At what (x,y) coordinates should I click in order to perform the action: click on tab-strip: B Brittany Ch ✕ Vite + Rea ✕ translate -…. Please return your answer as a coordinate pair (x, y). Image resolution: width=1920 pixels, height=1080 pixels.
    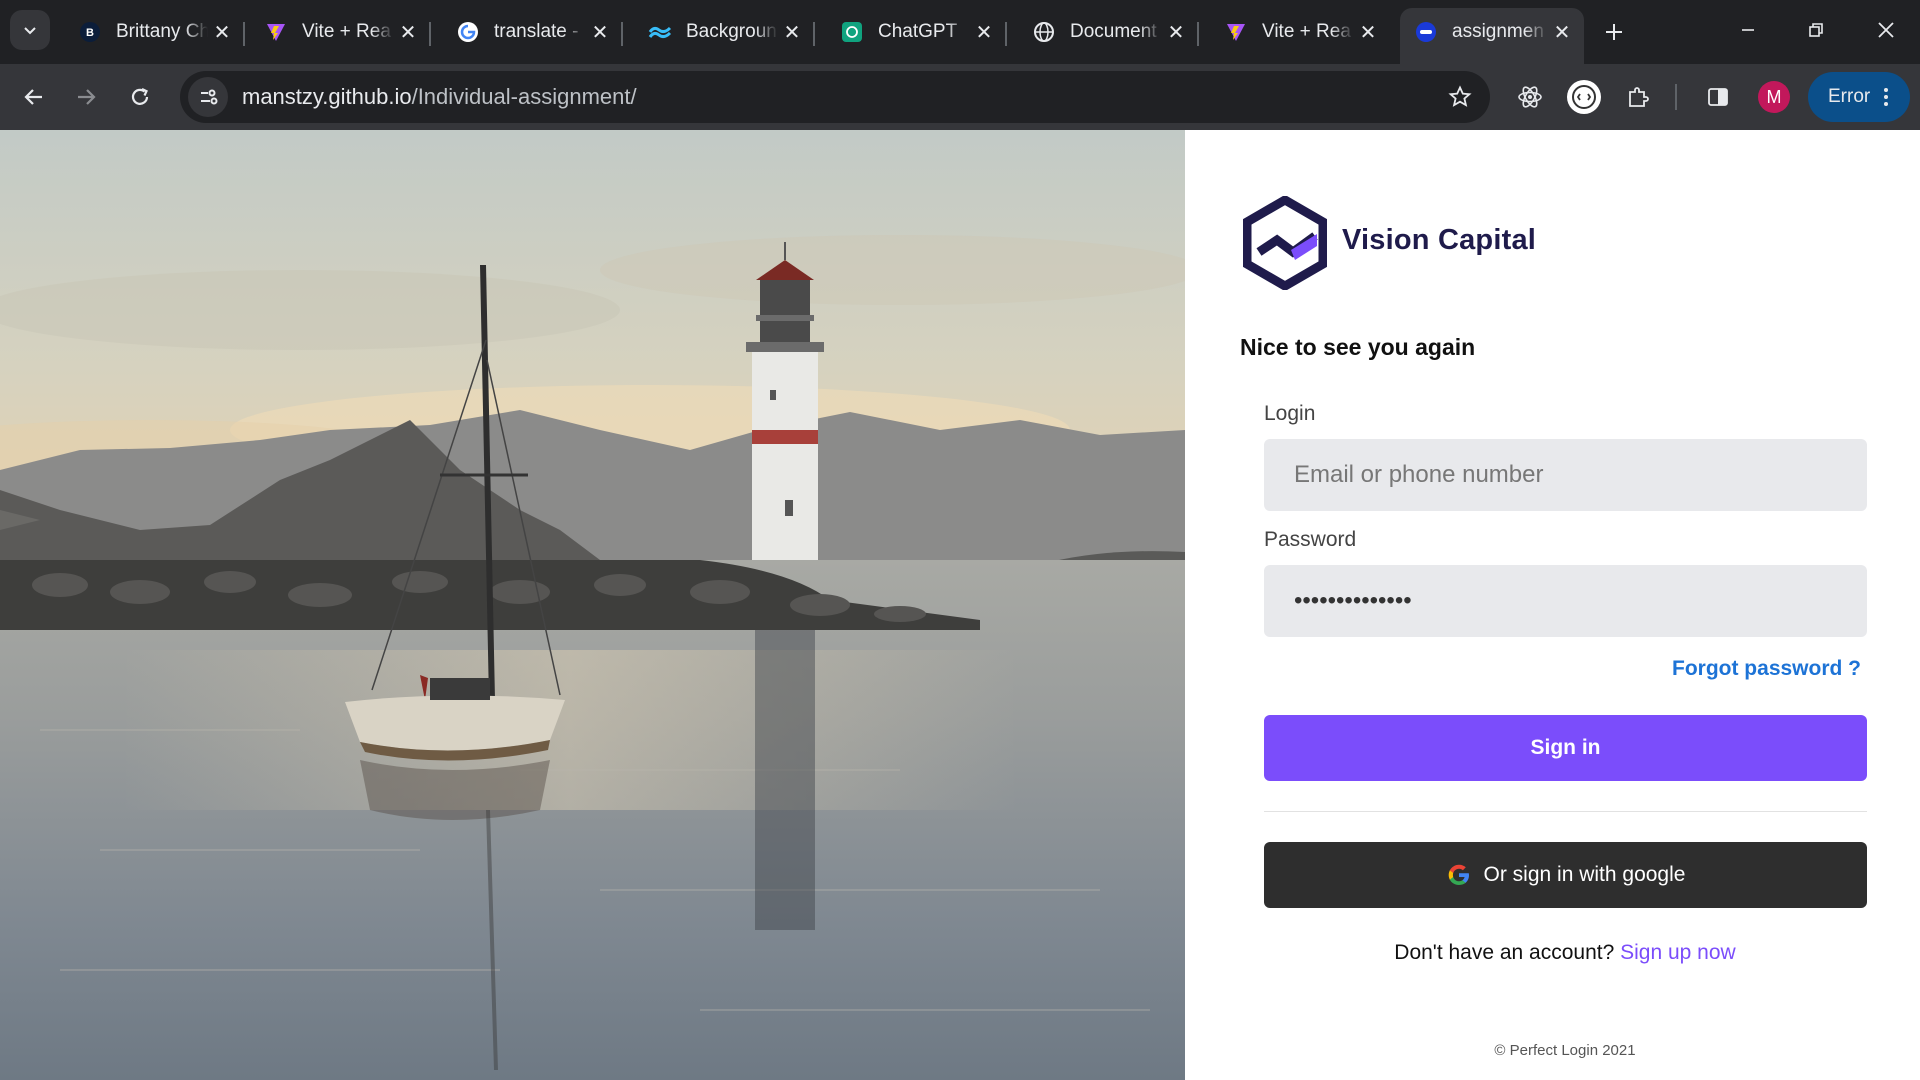
    Looking at the image, I should click on (960, 32).